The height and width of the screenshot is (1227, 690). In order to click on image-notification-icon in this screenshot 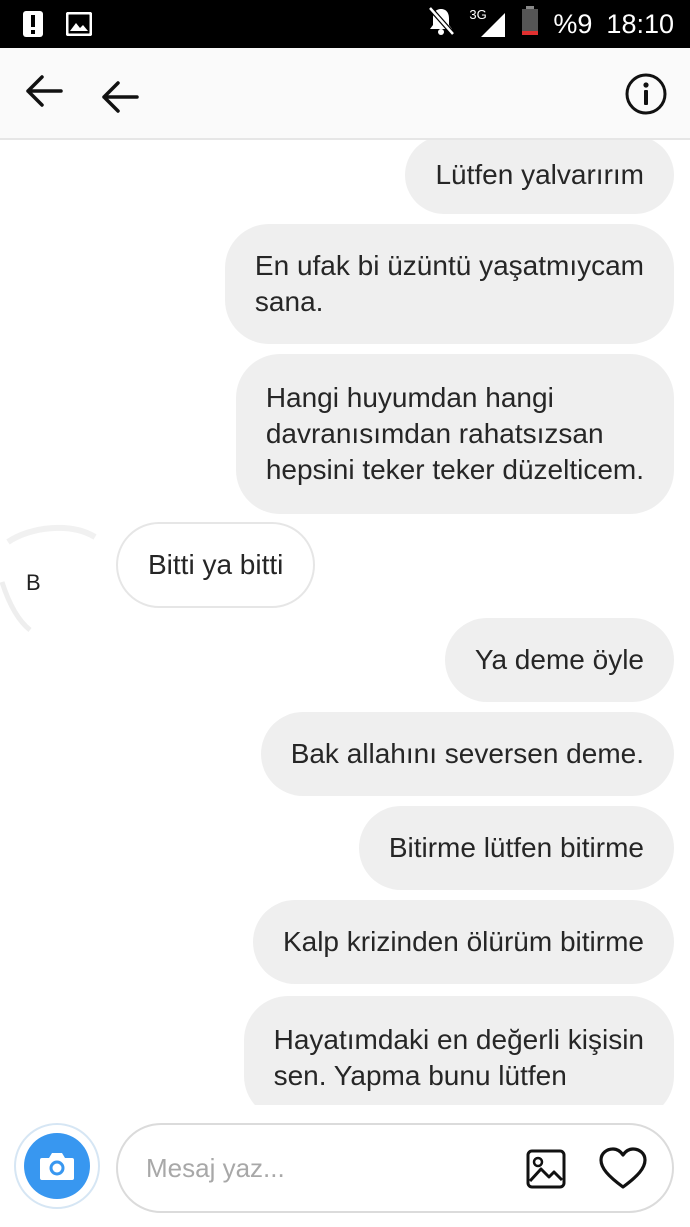, I will do `click(79, 26)`.